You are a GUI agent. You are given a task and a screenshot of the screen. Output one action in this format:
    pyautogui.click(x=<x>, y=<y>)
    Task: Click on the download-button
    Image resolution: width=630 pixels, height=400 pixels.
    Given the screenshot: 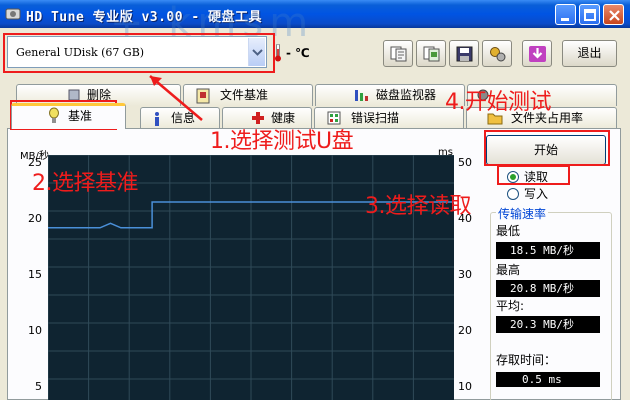 What is the action you would take?
    pyautogui.click(x=537, y=53)
    